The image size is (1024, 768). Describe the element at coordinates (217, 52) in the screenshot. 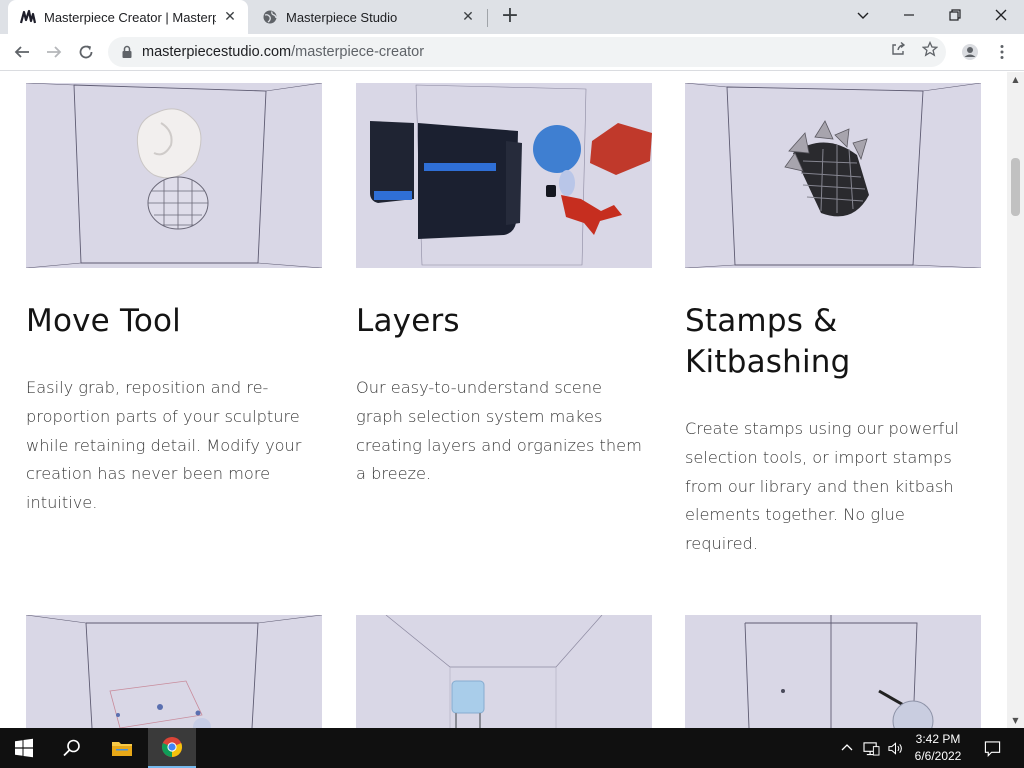

I see `url-domain: masterpiecestudio.com` at that location.